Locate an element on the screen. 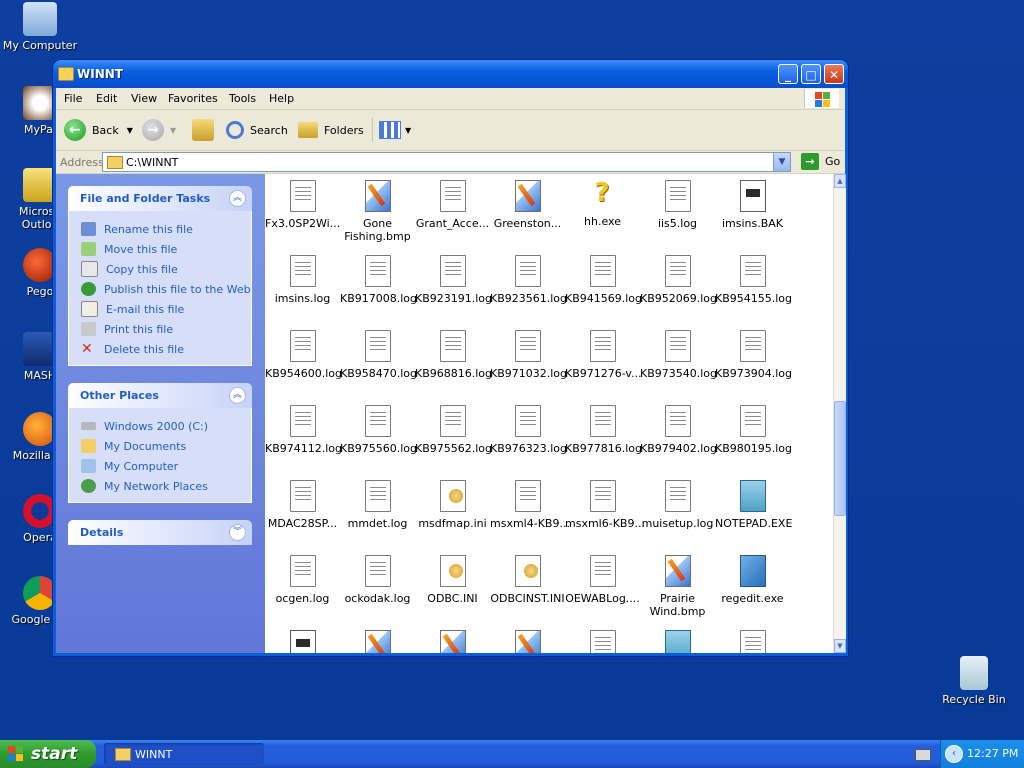 This screenshot has height=768, width=1024. start-button: start is located at coordinates (48, 754).